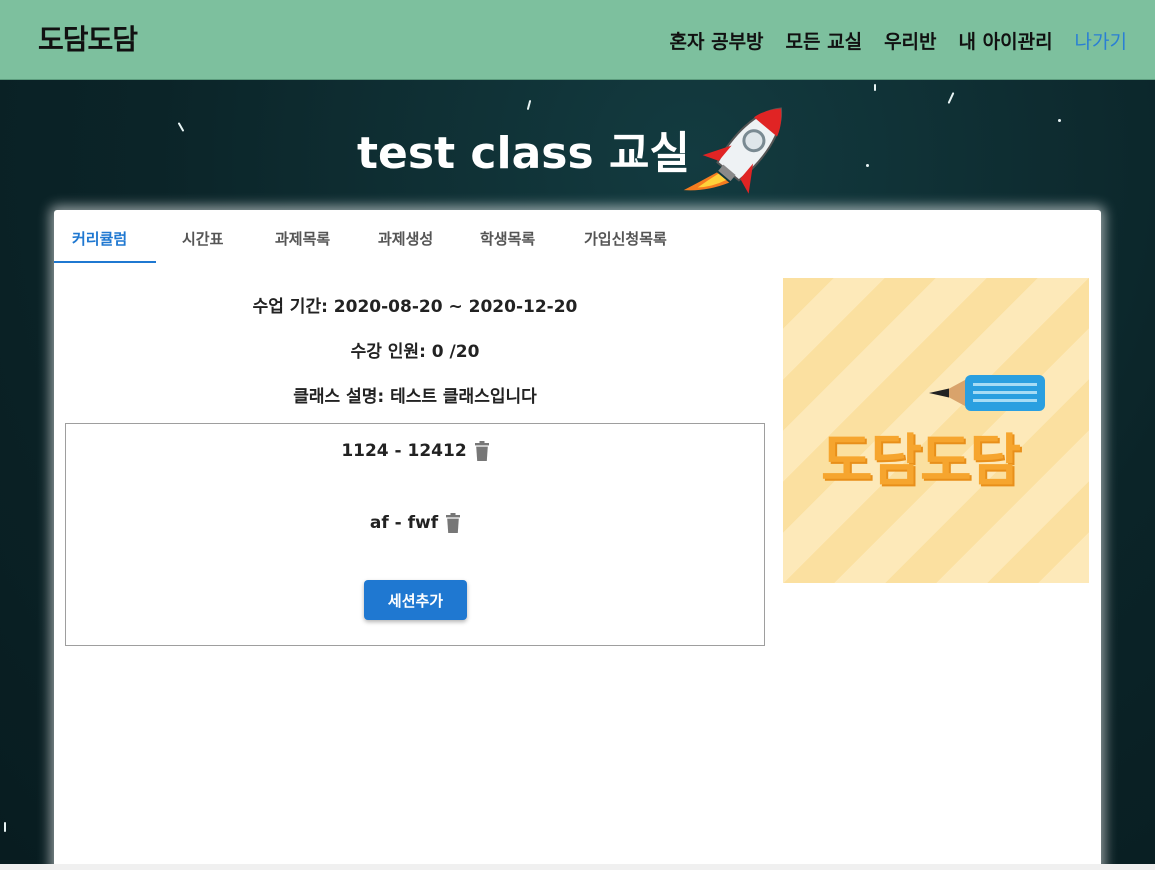 This screenshot has height=870, width=1155. What do you see at coordinates (415, 307) in the screenshot?
I see `course-period: 수업 기간: 2020-08-20 ~ 2020-12-20` at bounding box center [415, 307].